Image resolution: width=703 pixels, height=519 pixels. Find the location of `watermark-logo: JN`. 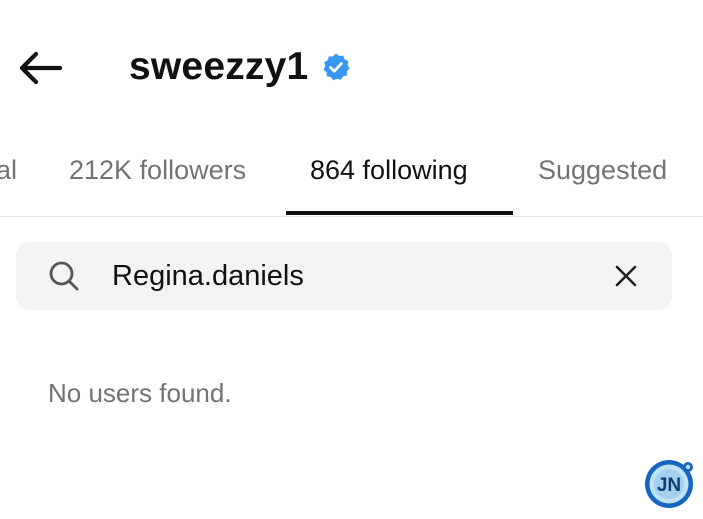

watermark-logo: JN is located at coordinates (669, 484).